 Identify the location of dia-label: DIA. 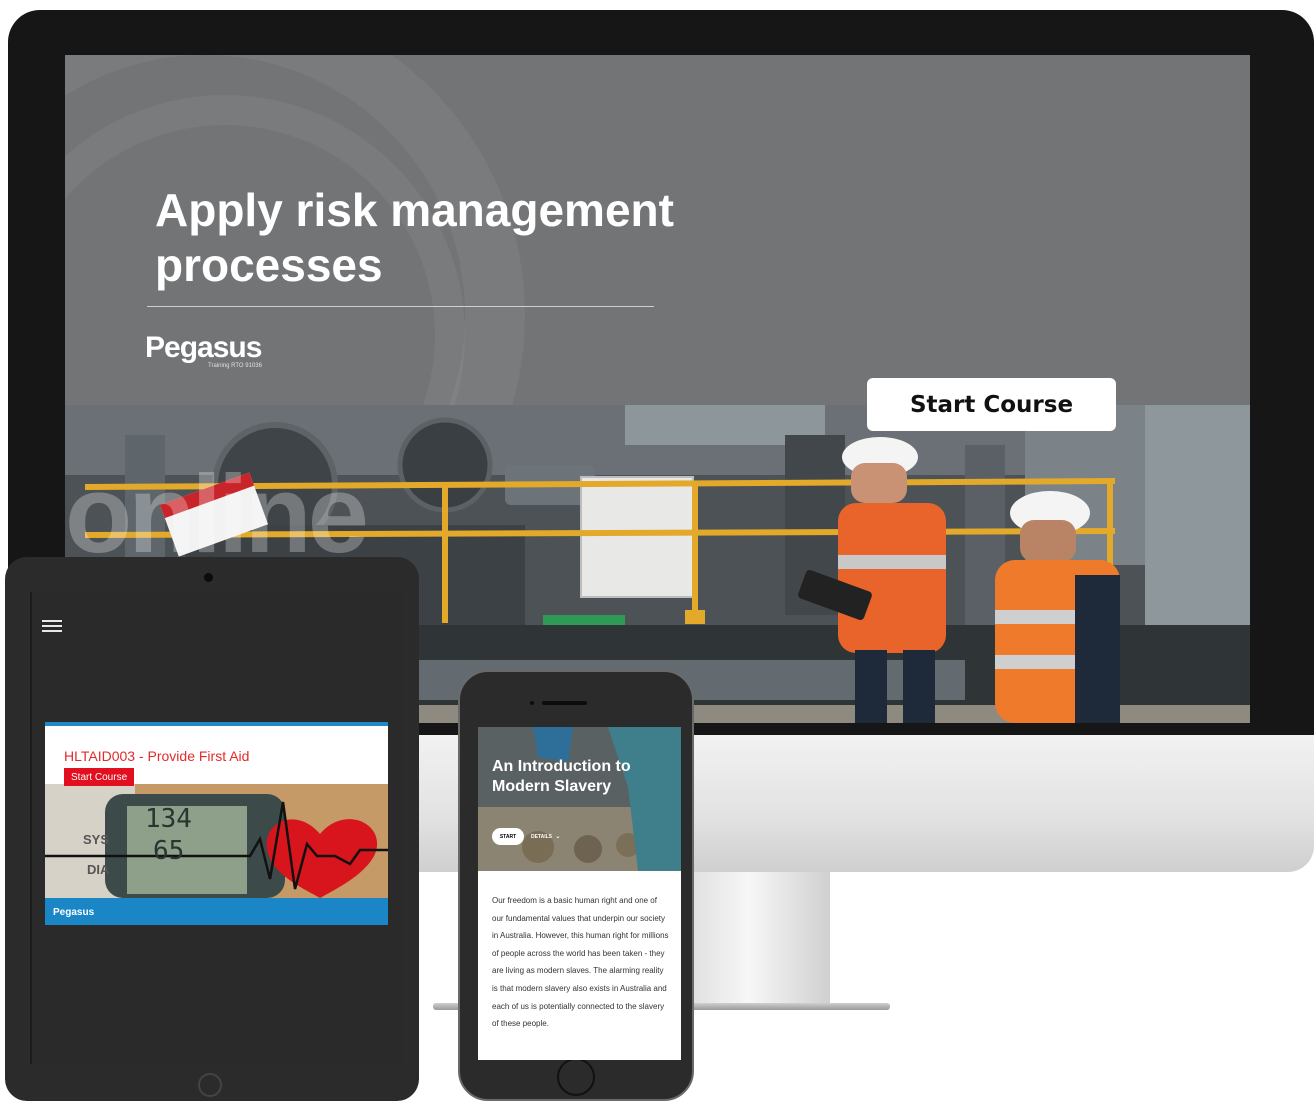
(98, 869).